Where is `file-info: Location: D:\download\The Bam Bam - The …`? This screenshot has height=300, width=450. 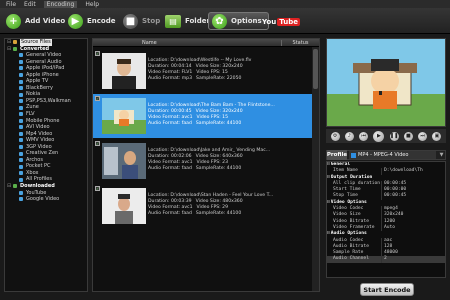
file-info: Location: D:\download\The Bam Bam - The … is located at coordinates (211, 115).